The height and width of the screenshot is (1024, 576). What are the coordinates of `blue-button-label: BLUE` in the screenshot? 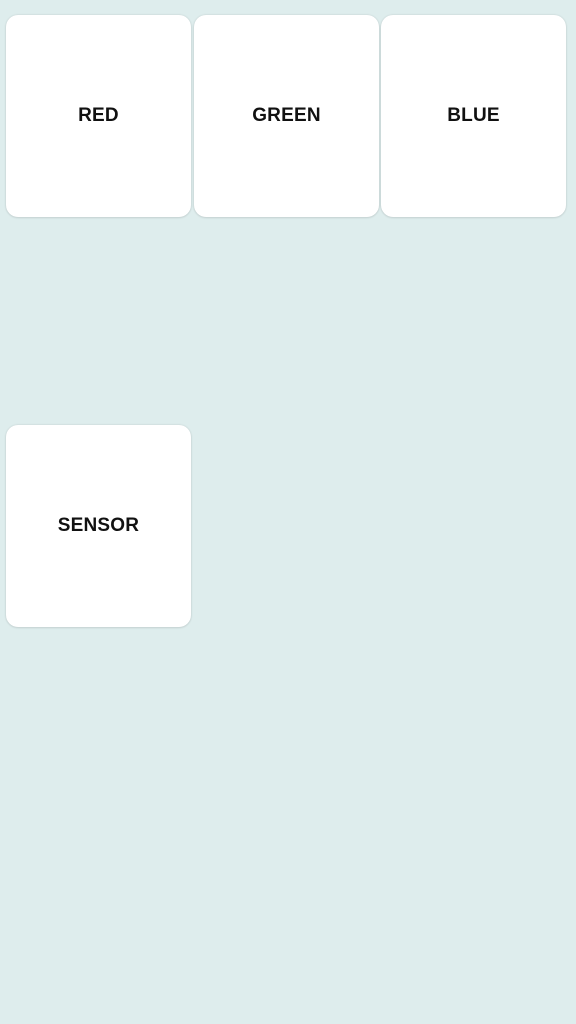 It's located at (473, 115).